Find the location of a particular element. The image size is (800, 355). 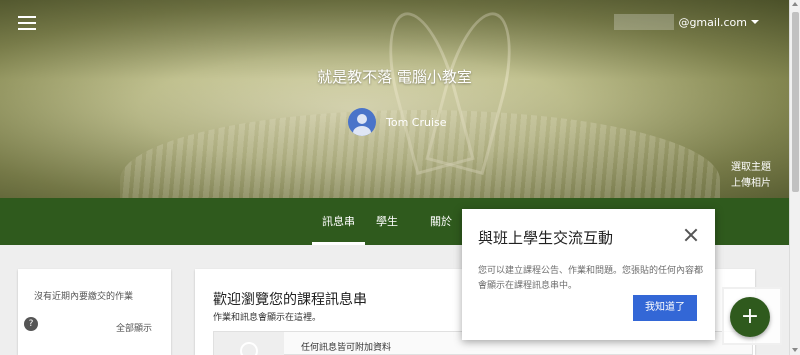

scroll-down-icon is located at coordinates (795, 350).